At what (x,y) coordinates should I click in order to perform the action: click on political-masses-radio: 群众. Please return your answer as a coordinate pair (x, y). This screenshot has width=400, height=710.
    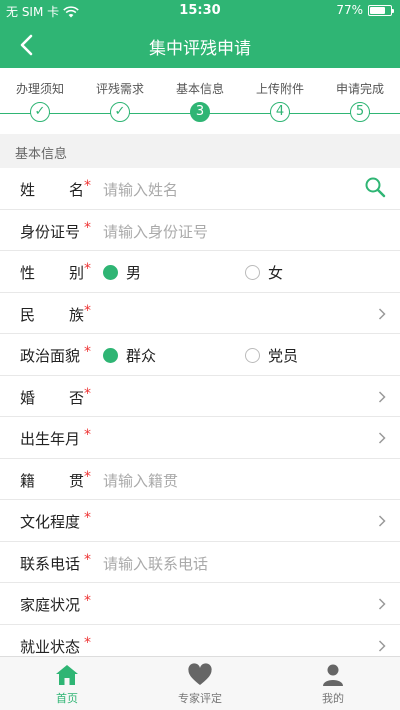
    Looking at the image, I should click on (129, 355).